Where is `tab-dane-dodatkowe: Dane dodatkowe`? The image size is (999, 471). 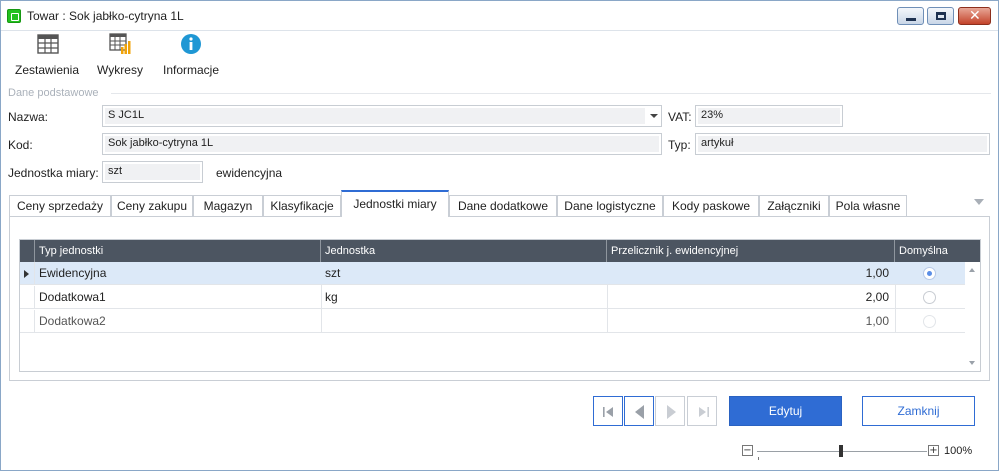 tab-dane-dodatkowe: Dane dodatkowe is located at coordinates (503, 206).